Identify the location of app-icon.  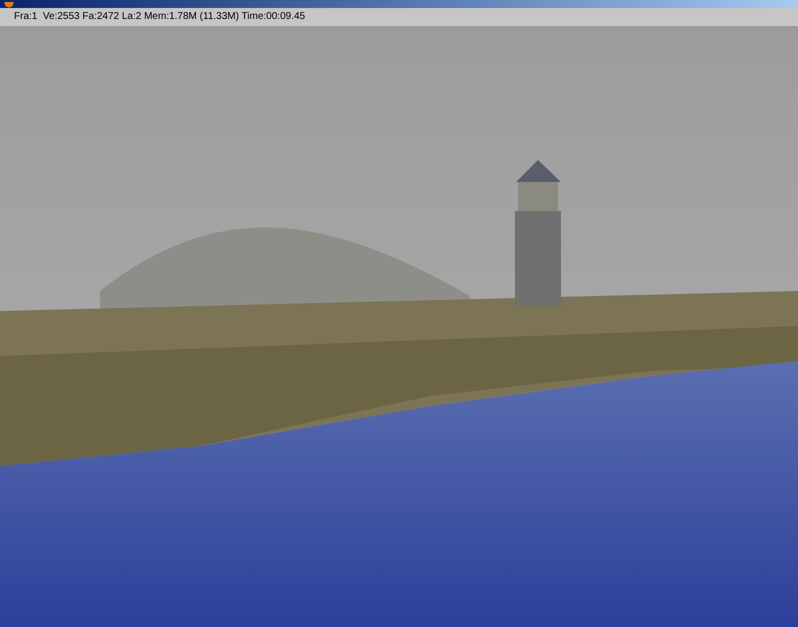
(9, 5).